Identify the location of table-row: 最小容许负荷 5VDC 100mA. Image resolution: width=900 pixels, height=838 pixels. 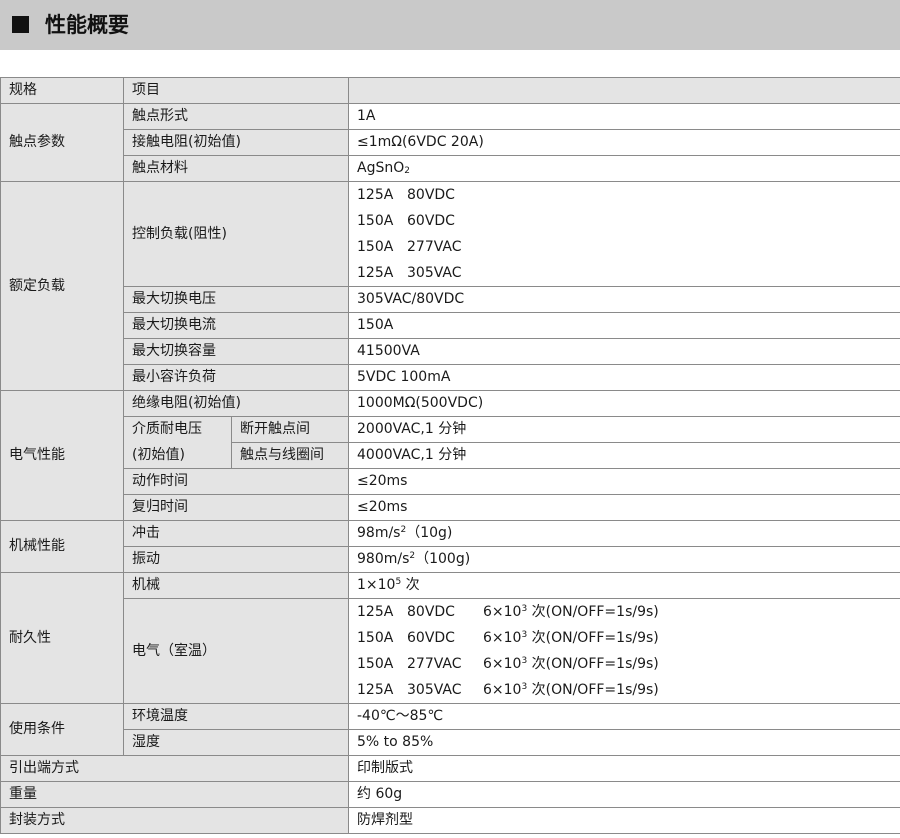
(450, 377).